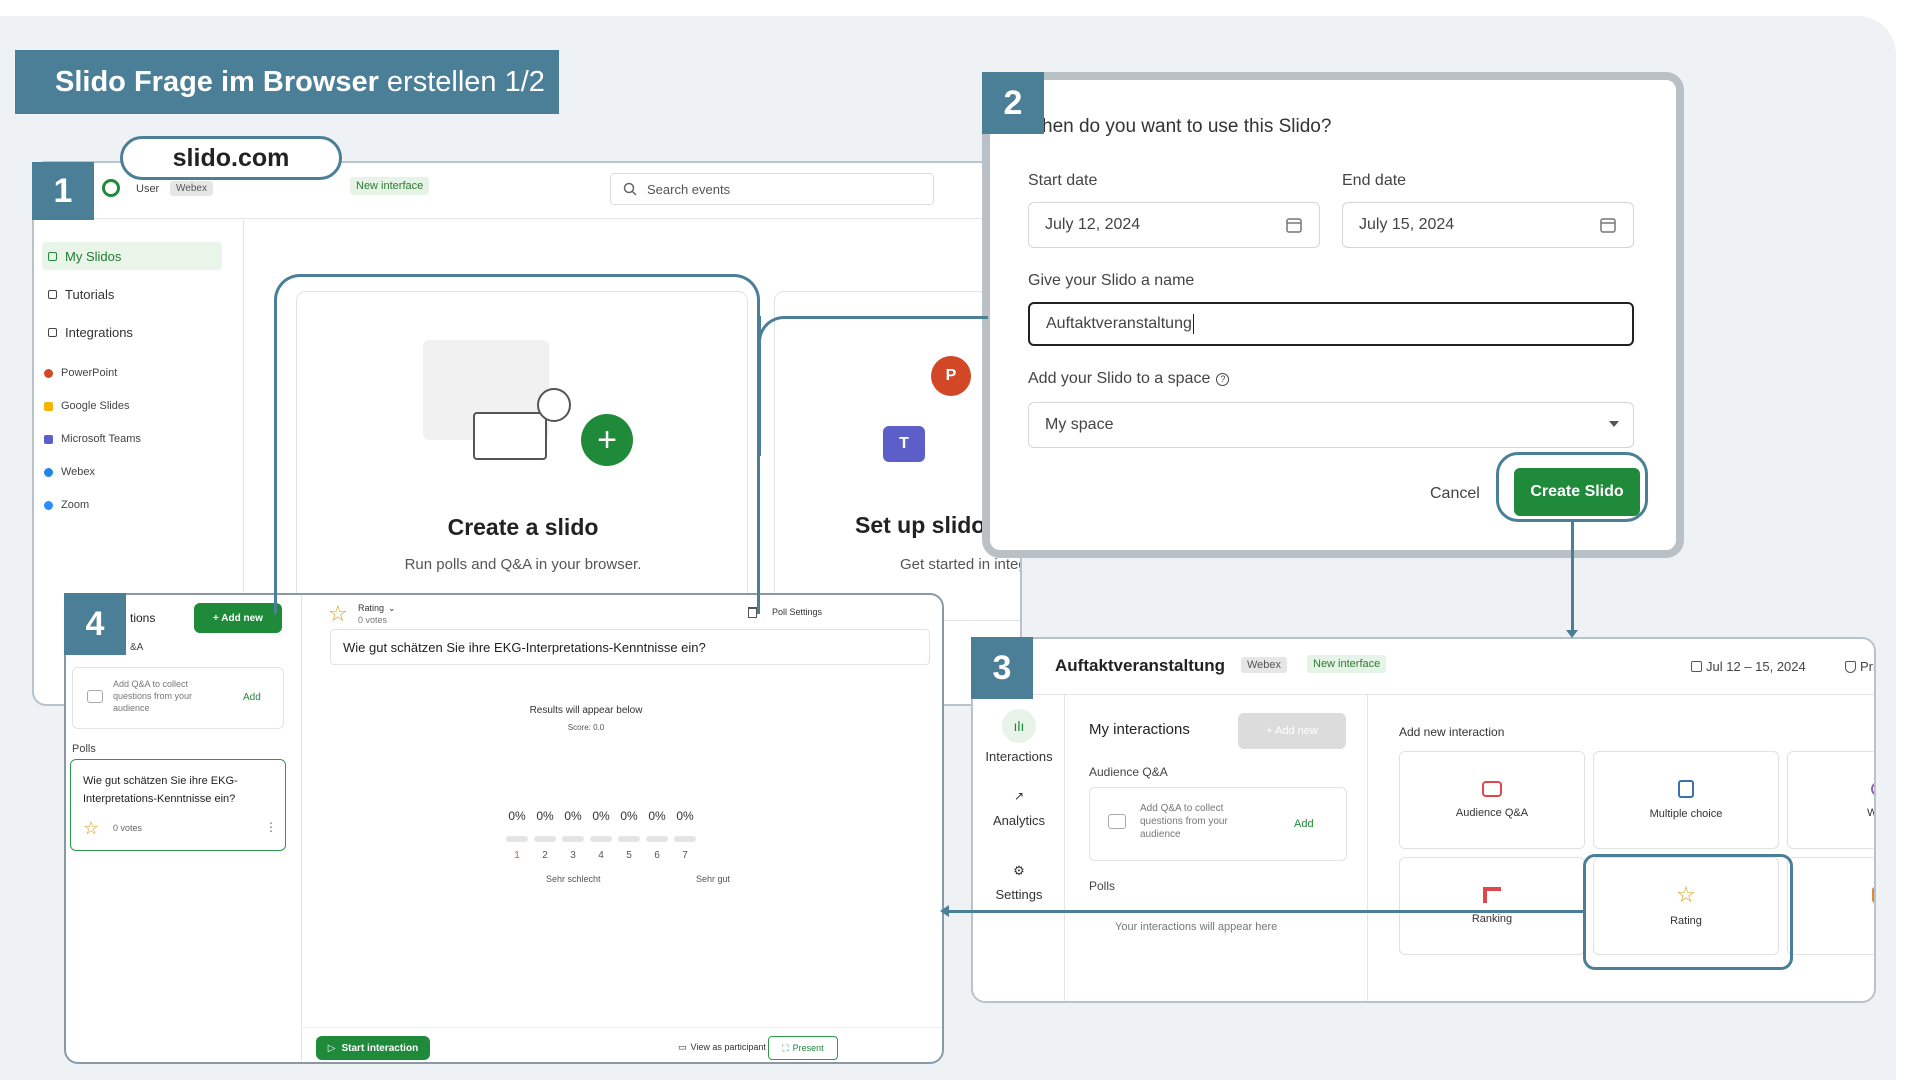 This screenshot has height=1080, width=1920. Describe the element at coordinates (377, 608) in the screenshot. I see `poll-type-dropdown: Rating ⌄` at that location.